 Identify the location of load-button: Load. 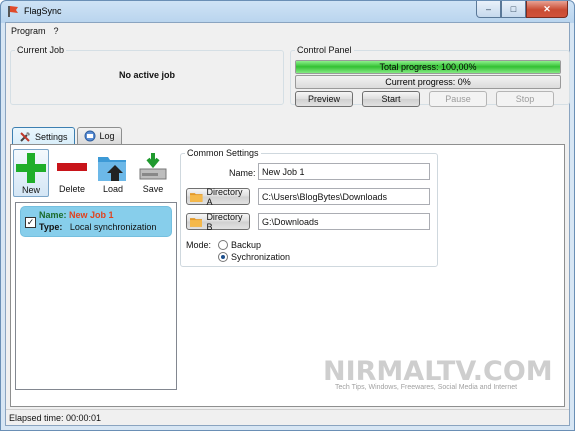
(113, 173).